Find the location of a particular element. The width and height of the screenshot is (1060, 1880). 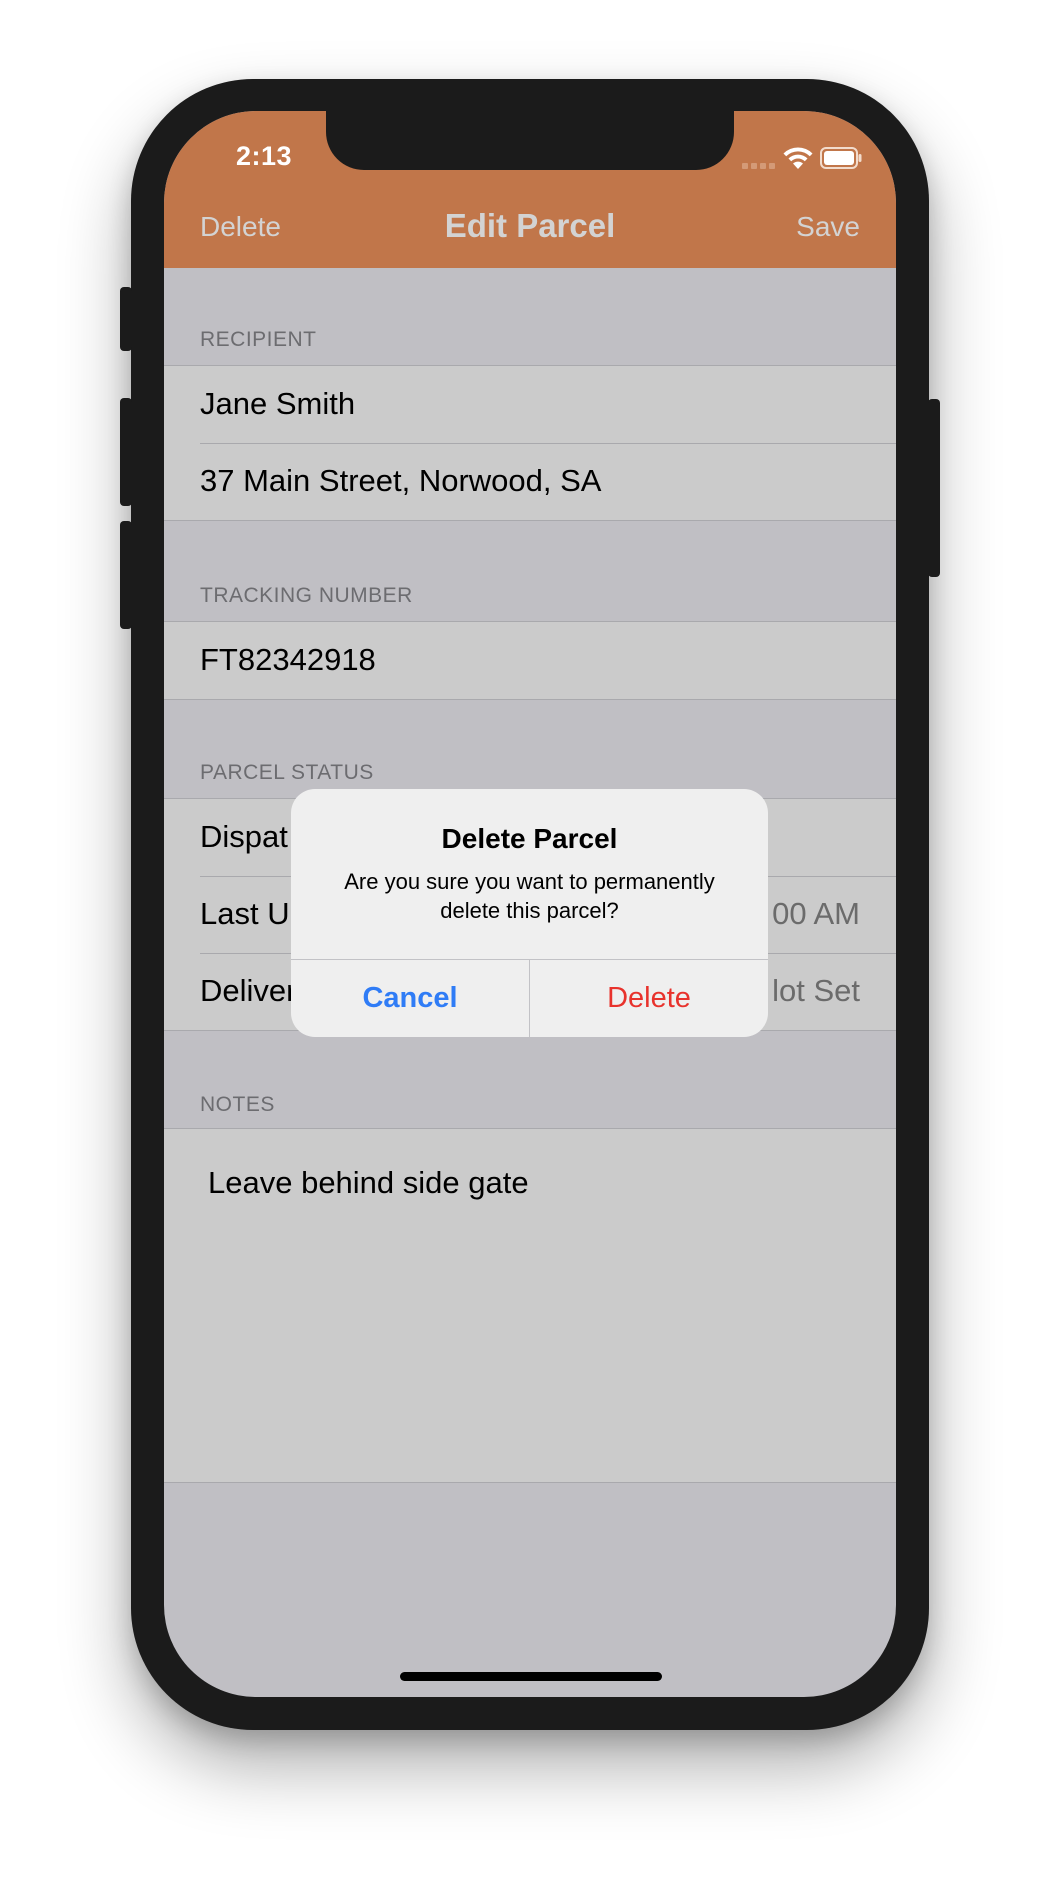

volume-down-button is located at coordinates (126, 575).